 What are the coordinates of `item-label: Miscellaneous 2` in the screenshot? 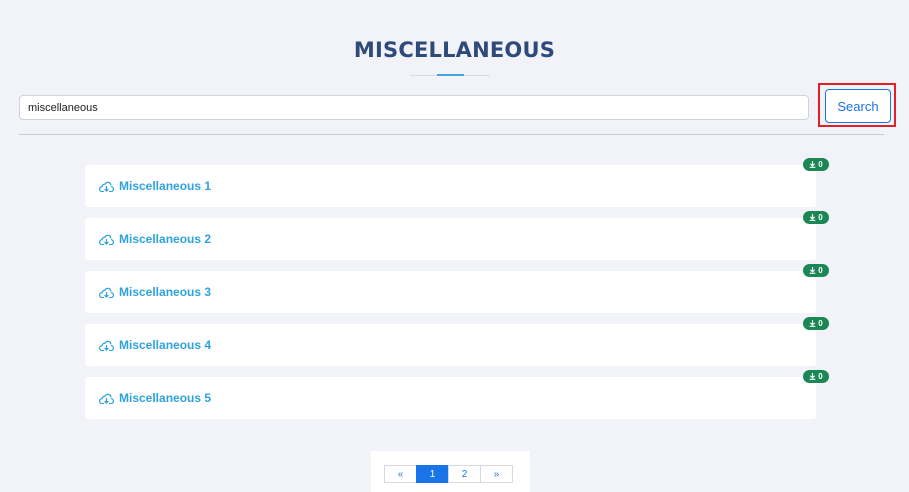 It's located at (165, 239).